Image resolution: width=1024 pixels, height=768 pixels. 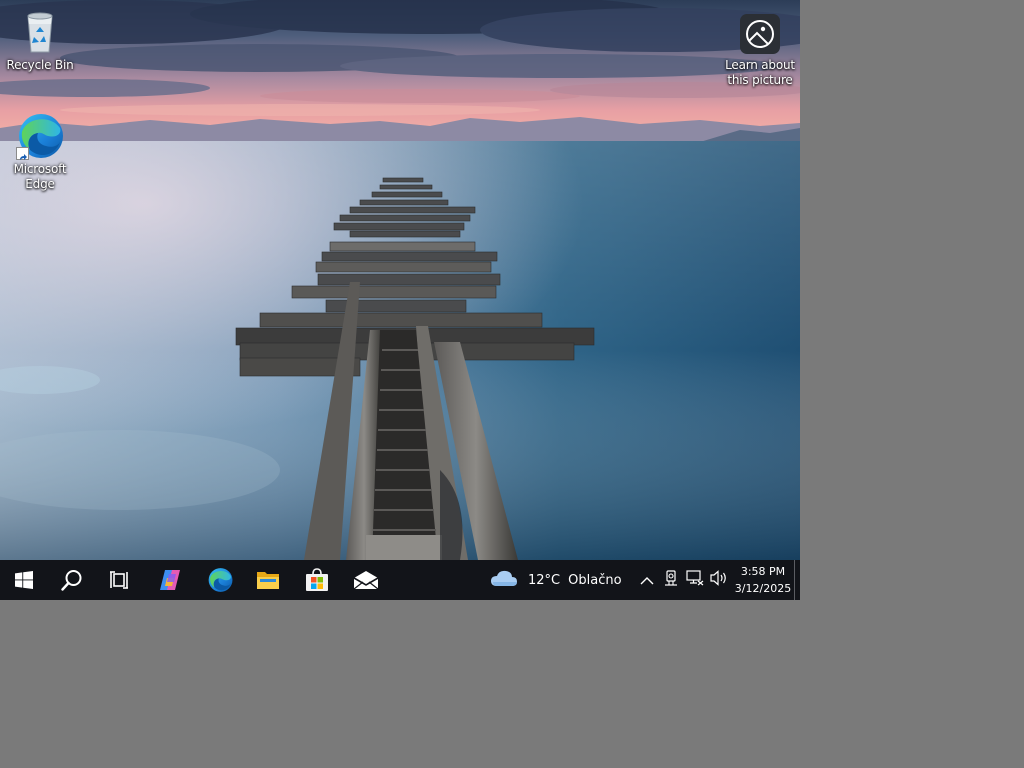 I want to click on chevron-up-icon, so click(x=647, y=580).